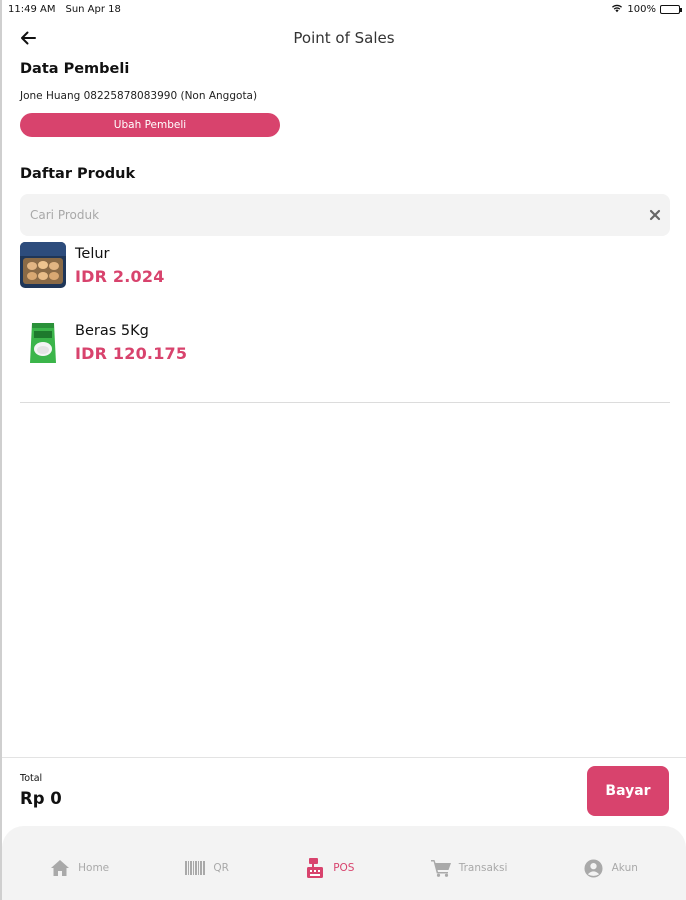  Describe the element at coordinates (617, 9) in the screenshot. I see `wifi-icon` at that location.